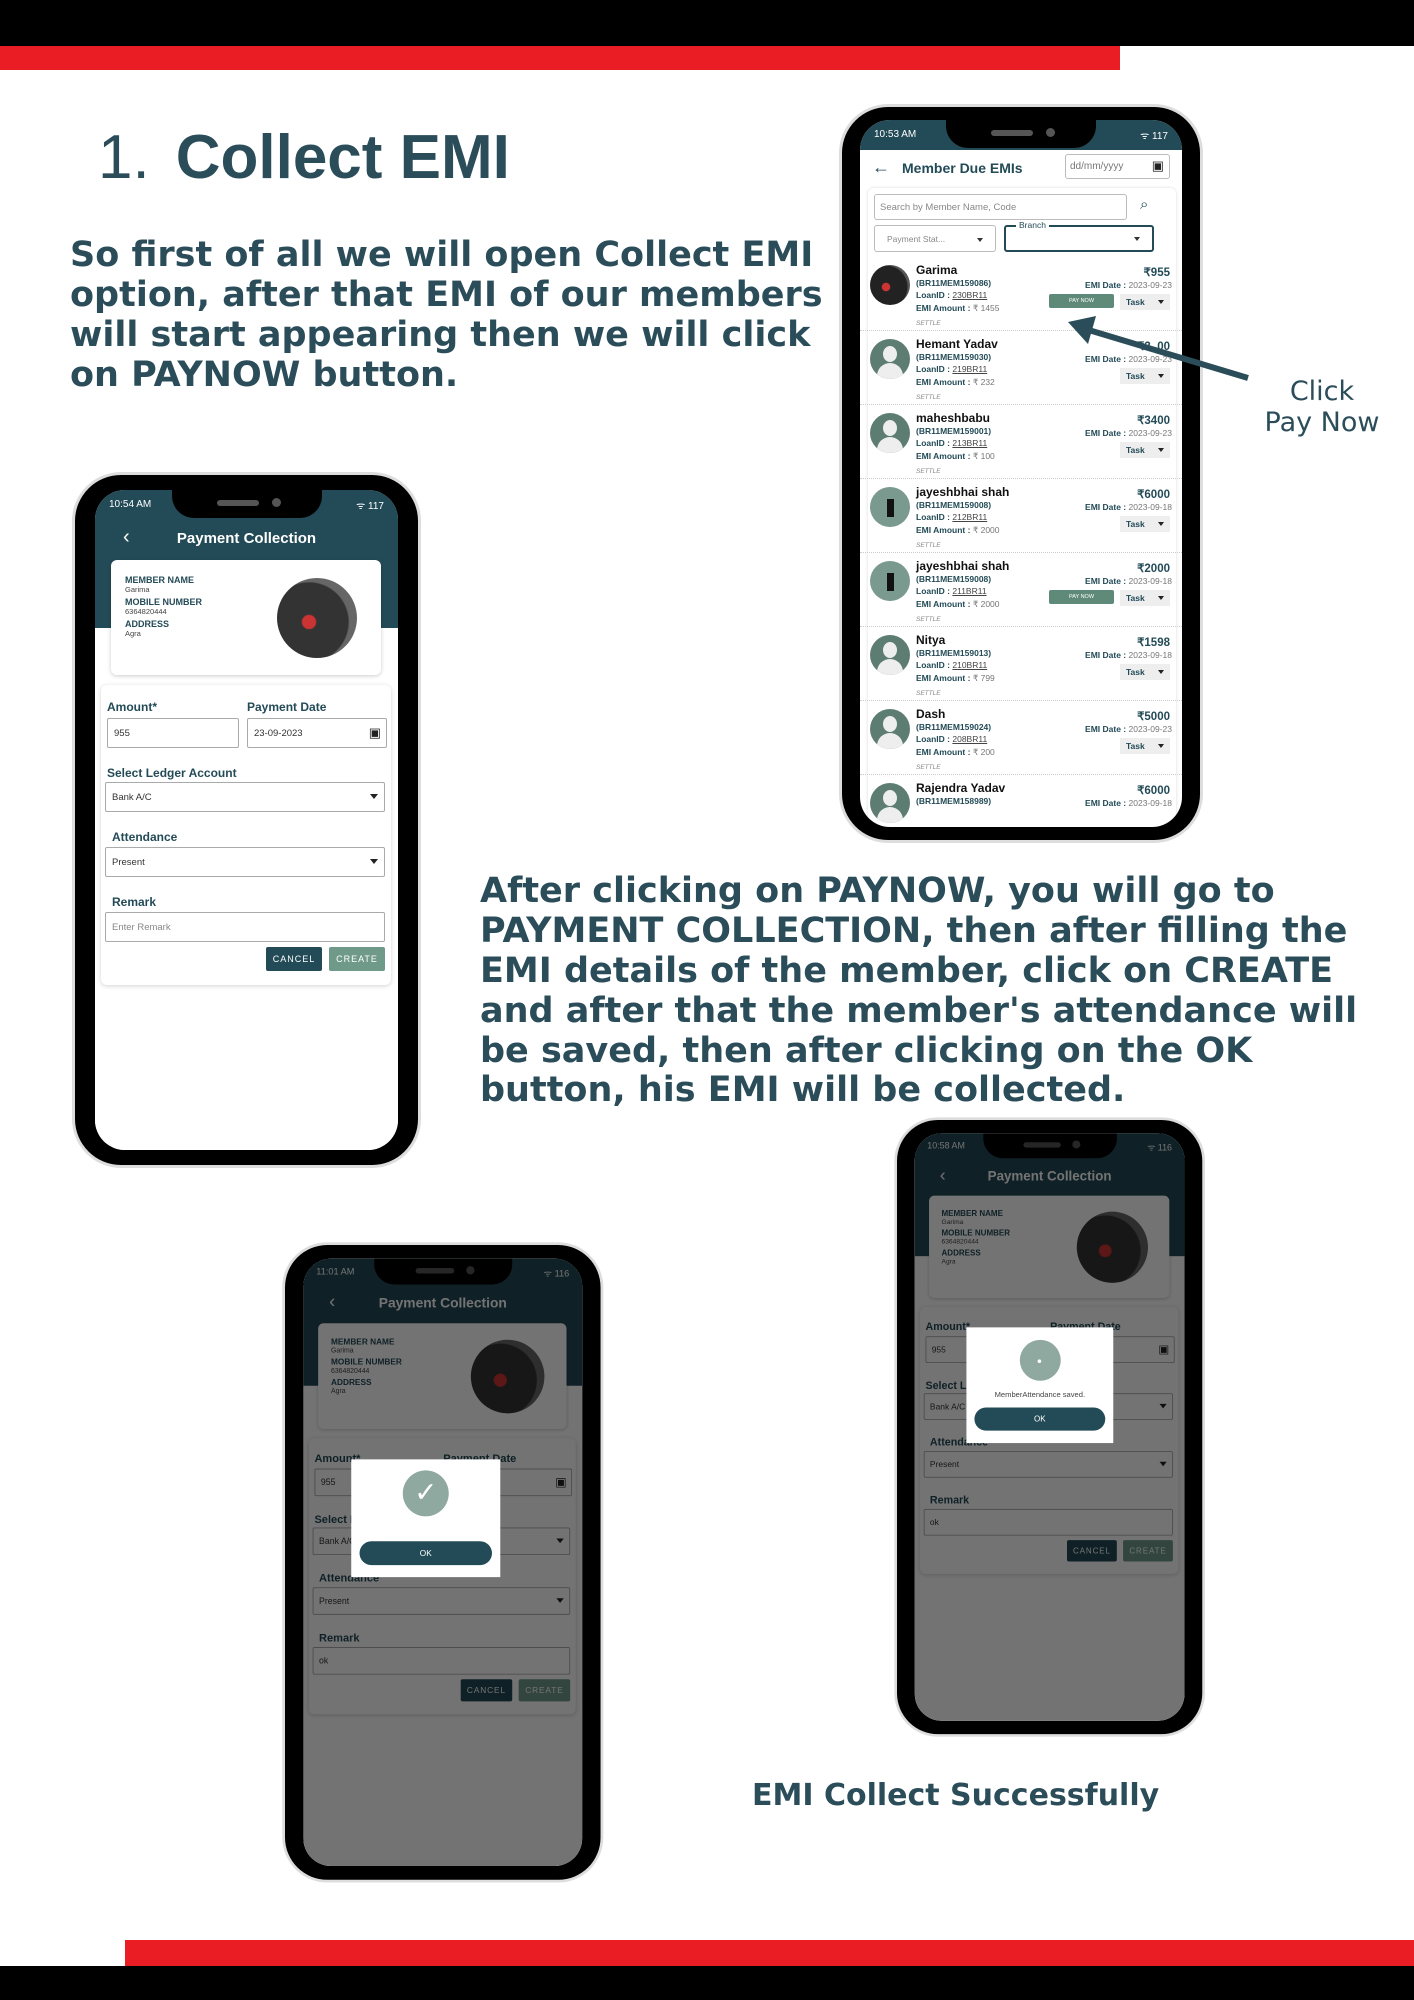  I want to click on emi-amount-value: ₹ 200, so click(983, 752).